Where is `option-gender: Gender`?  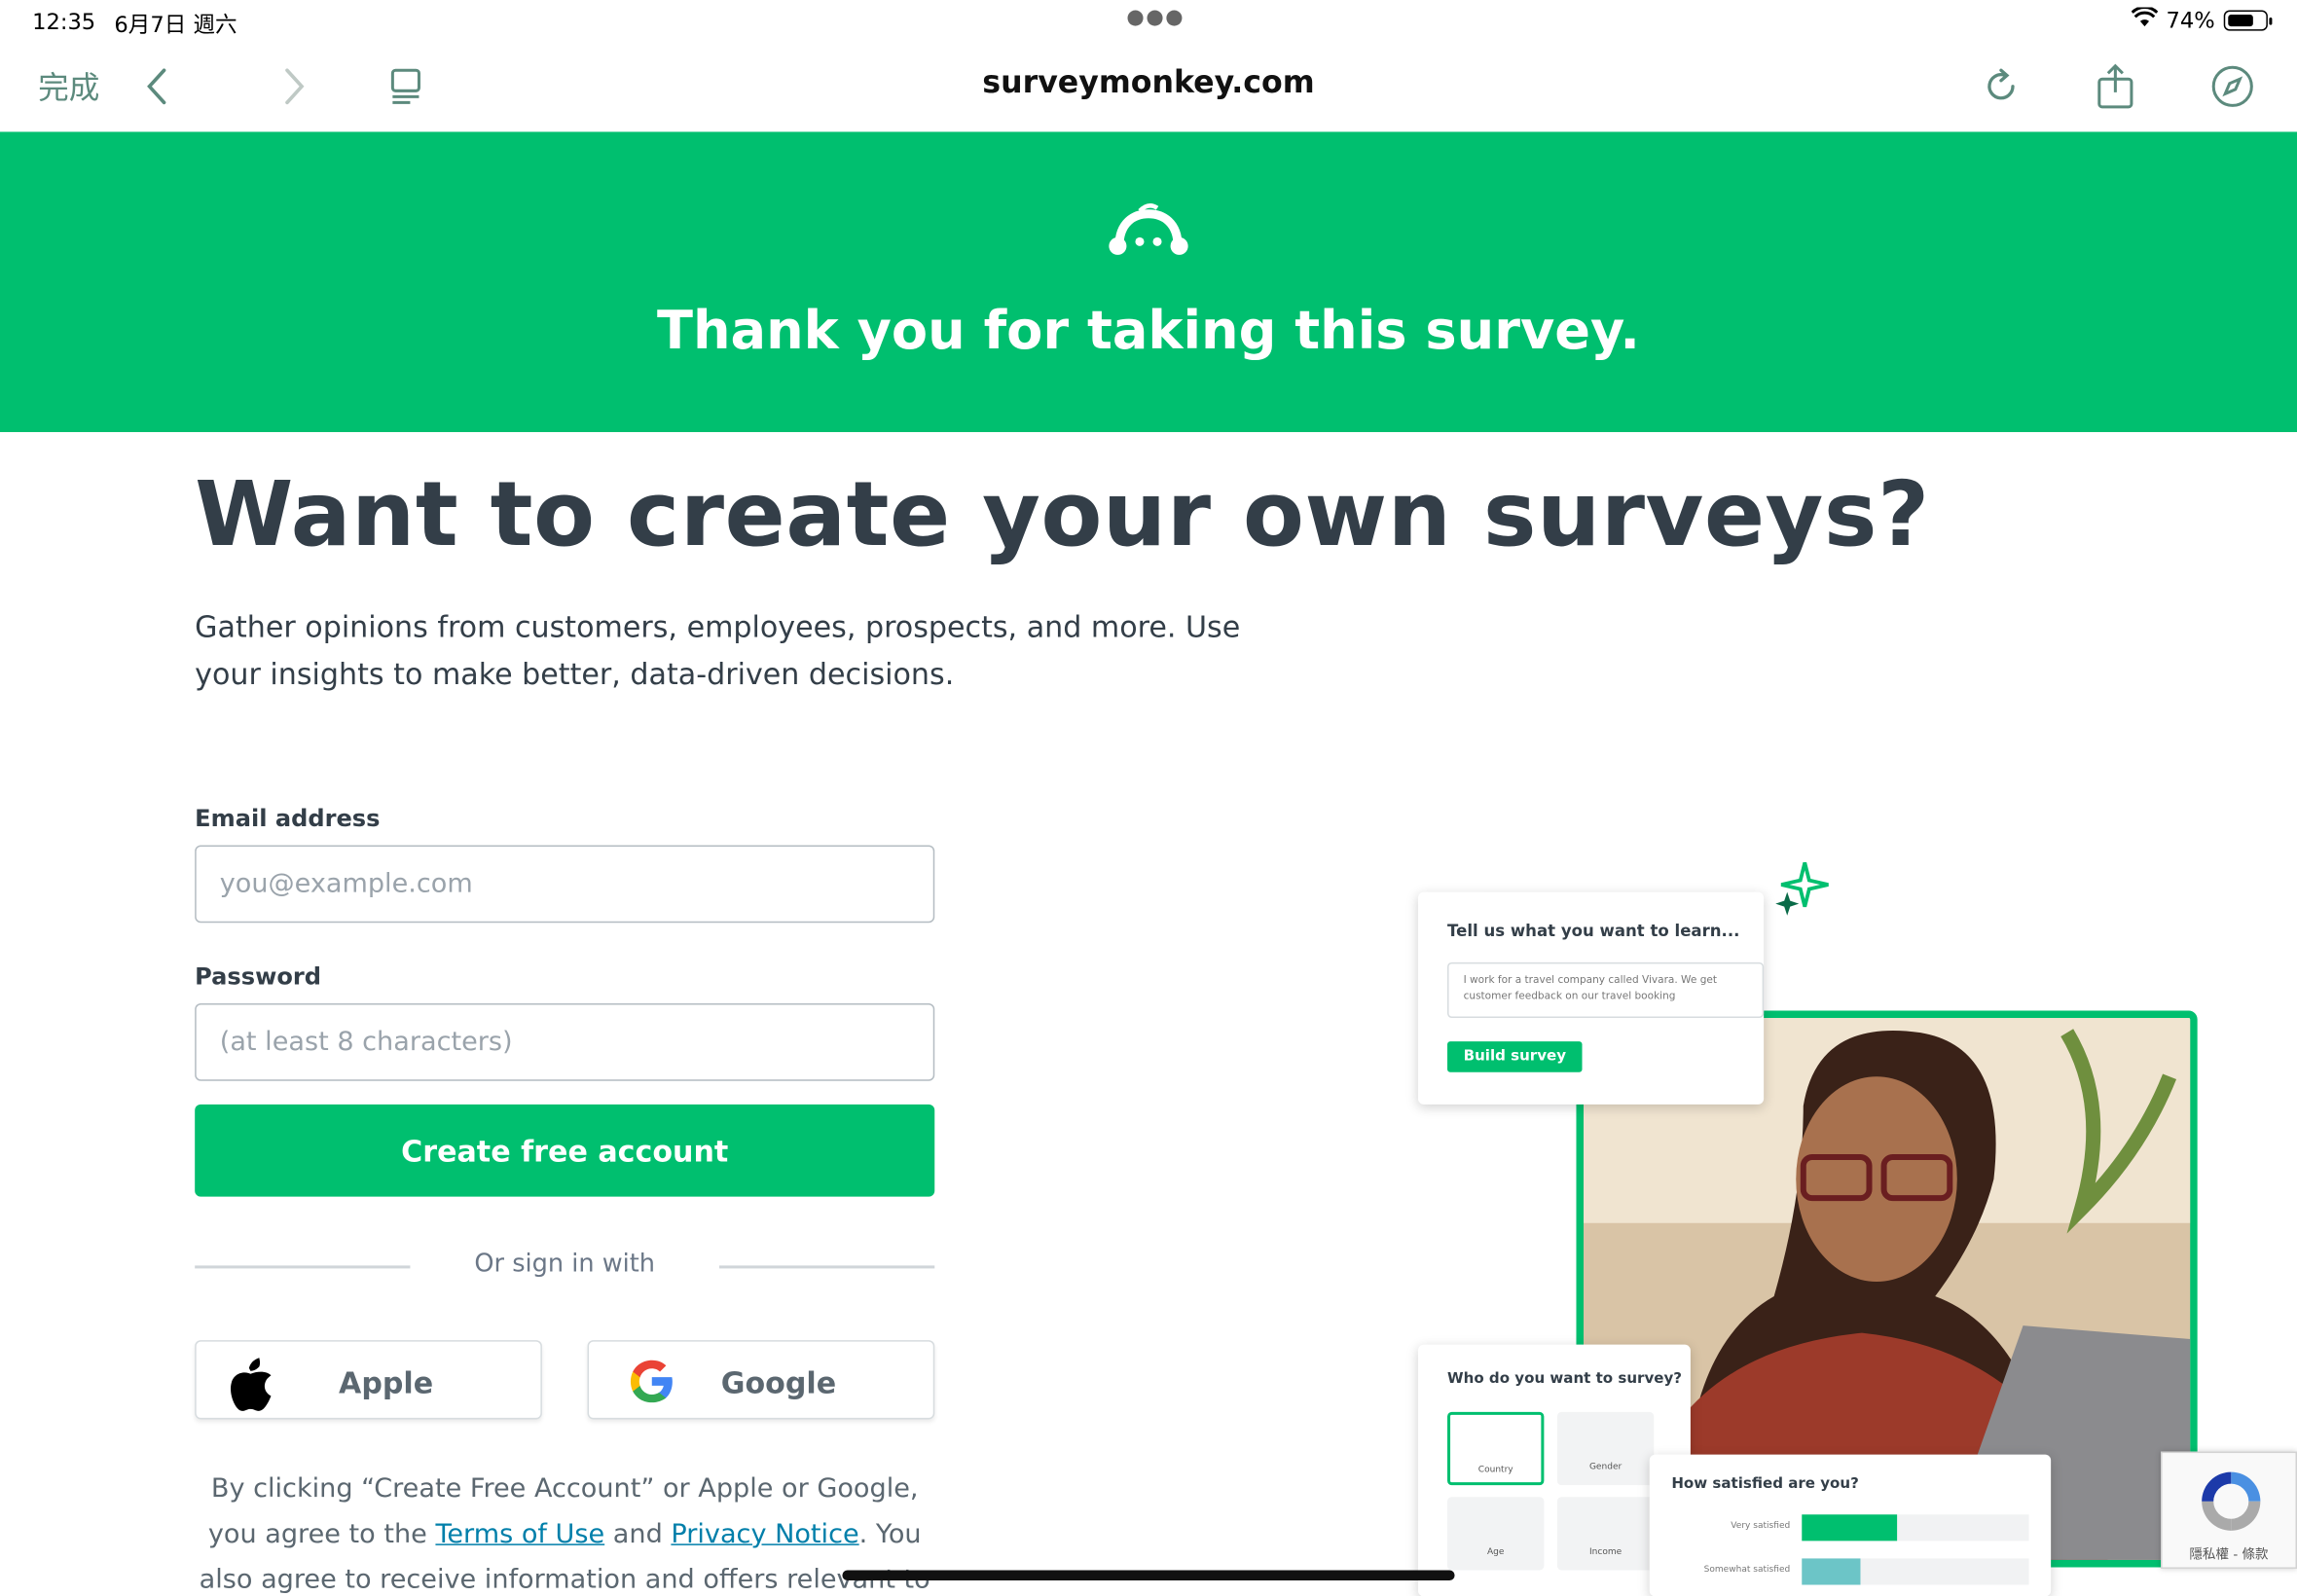 option-gender: Gender is located at coordinates (1605, 1448).